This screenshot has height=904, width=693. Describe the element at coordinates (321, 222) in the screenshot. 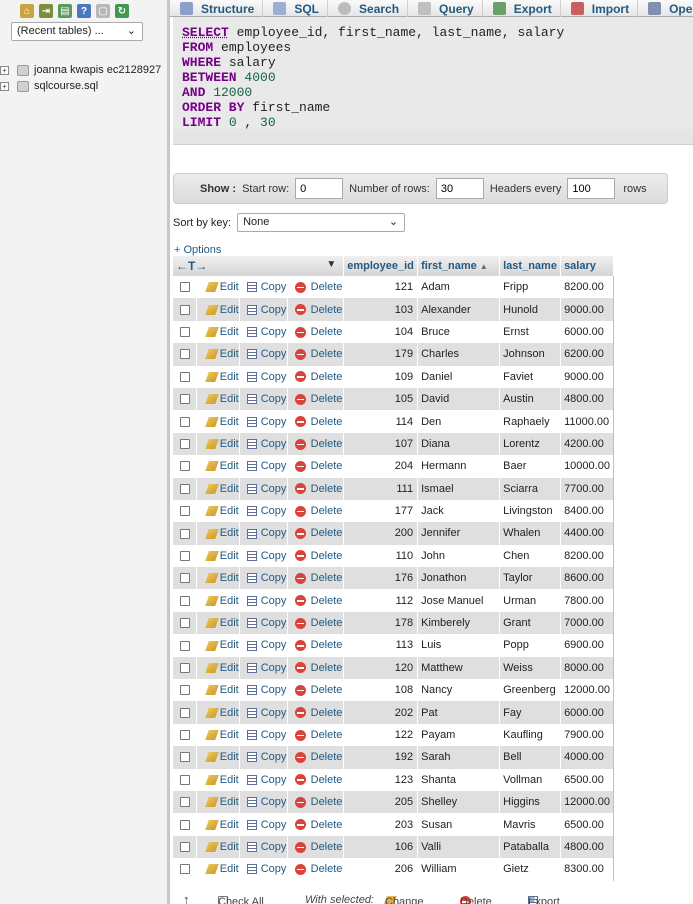

I see `sort-key-select: None ⌄` at that location.